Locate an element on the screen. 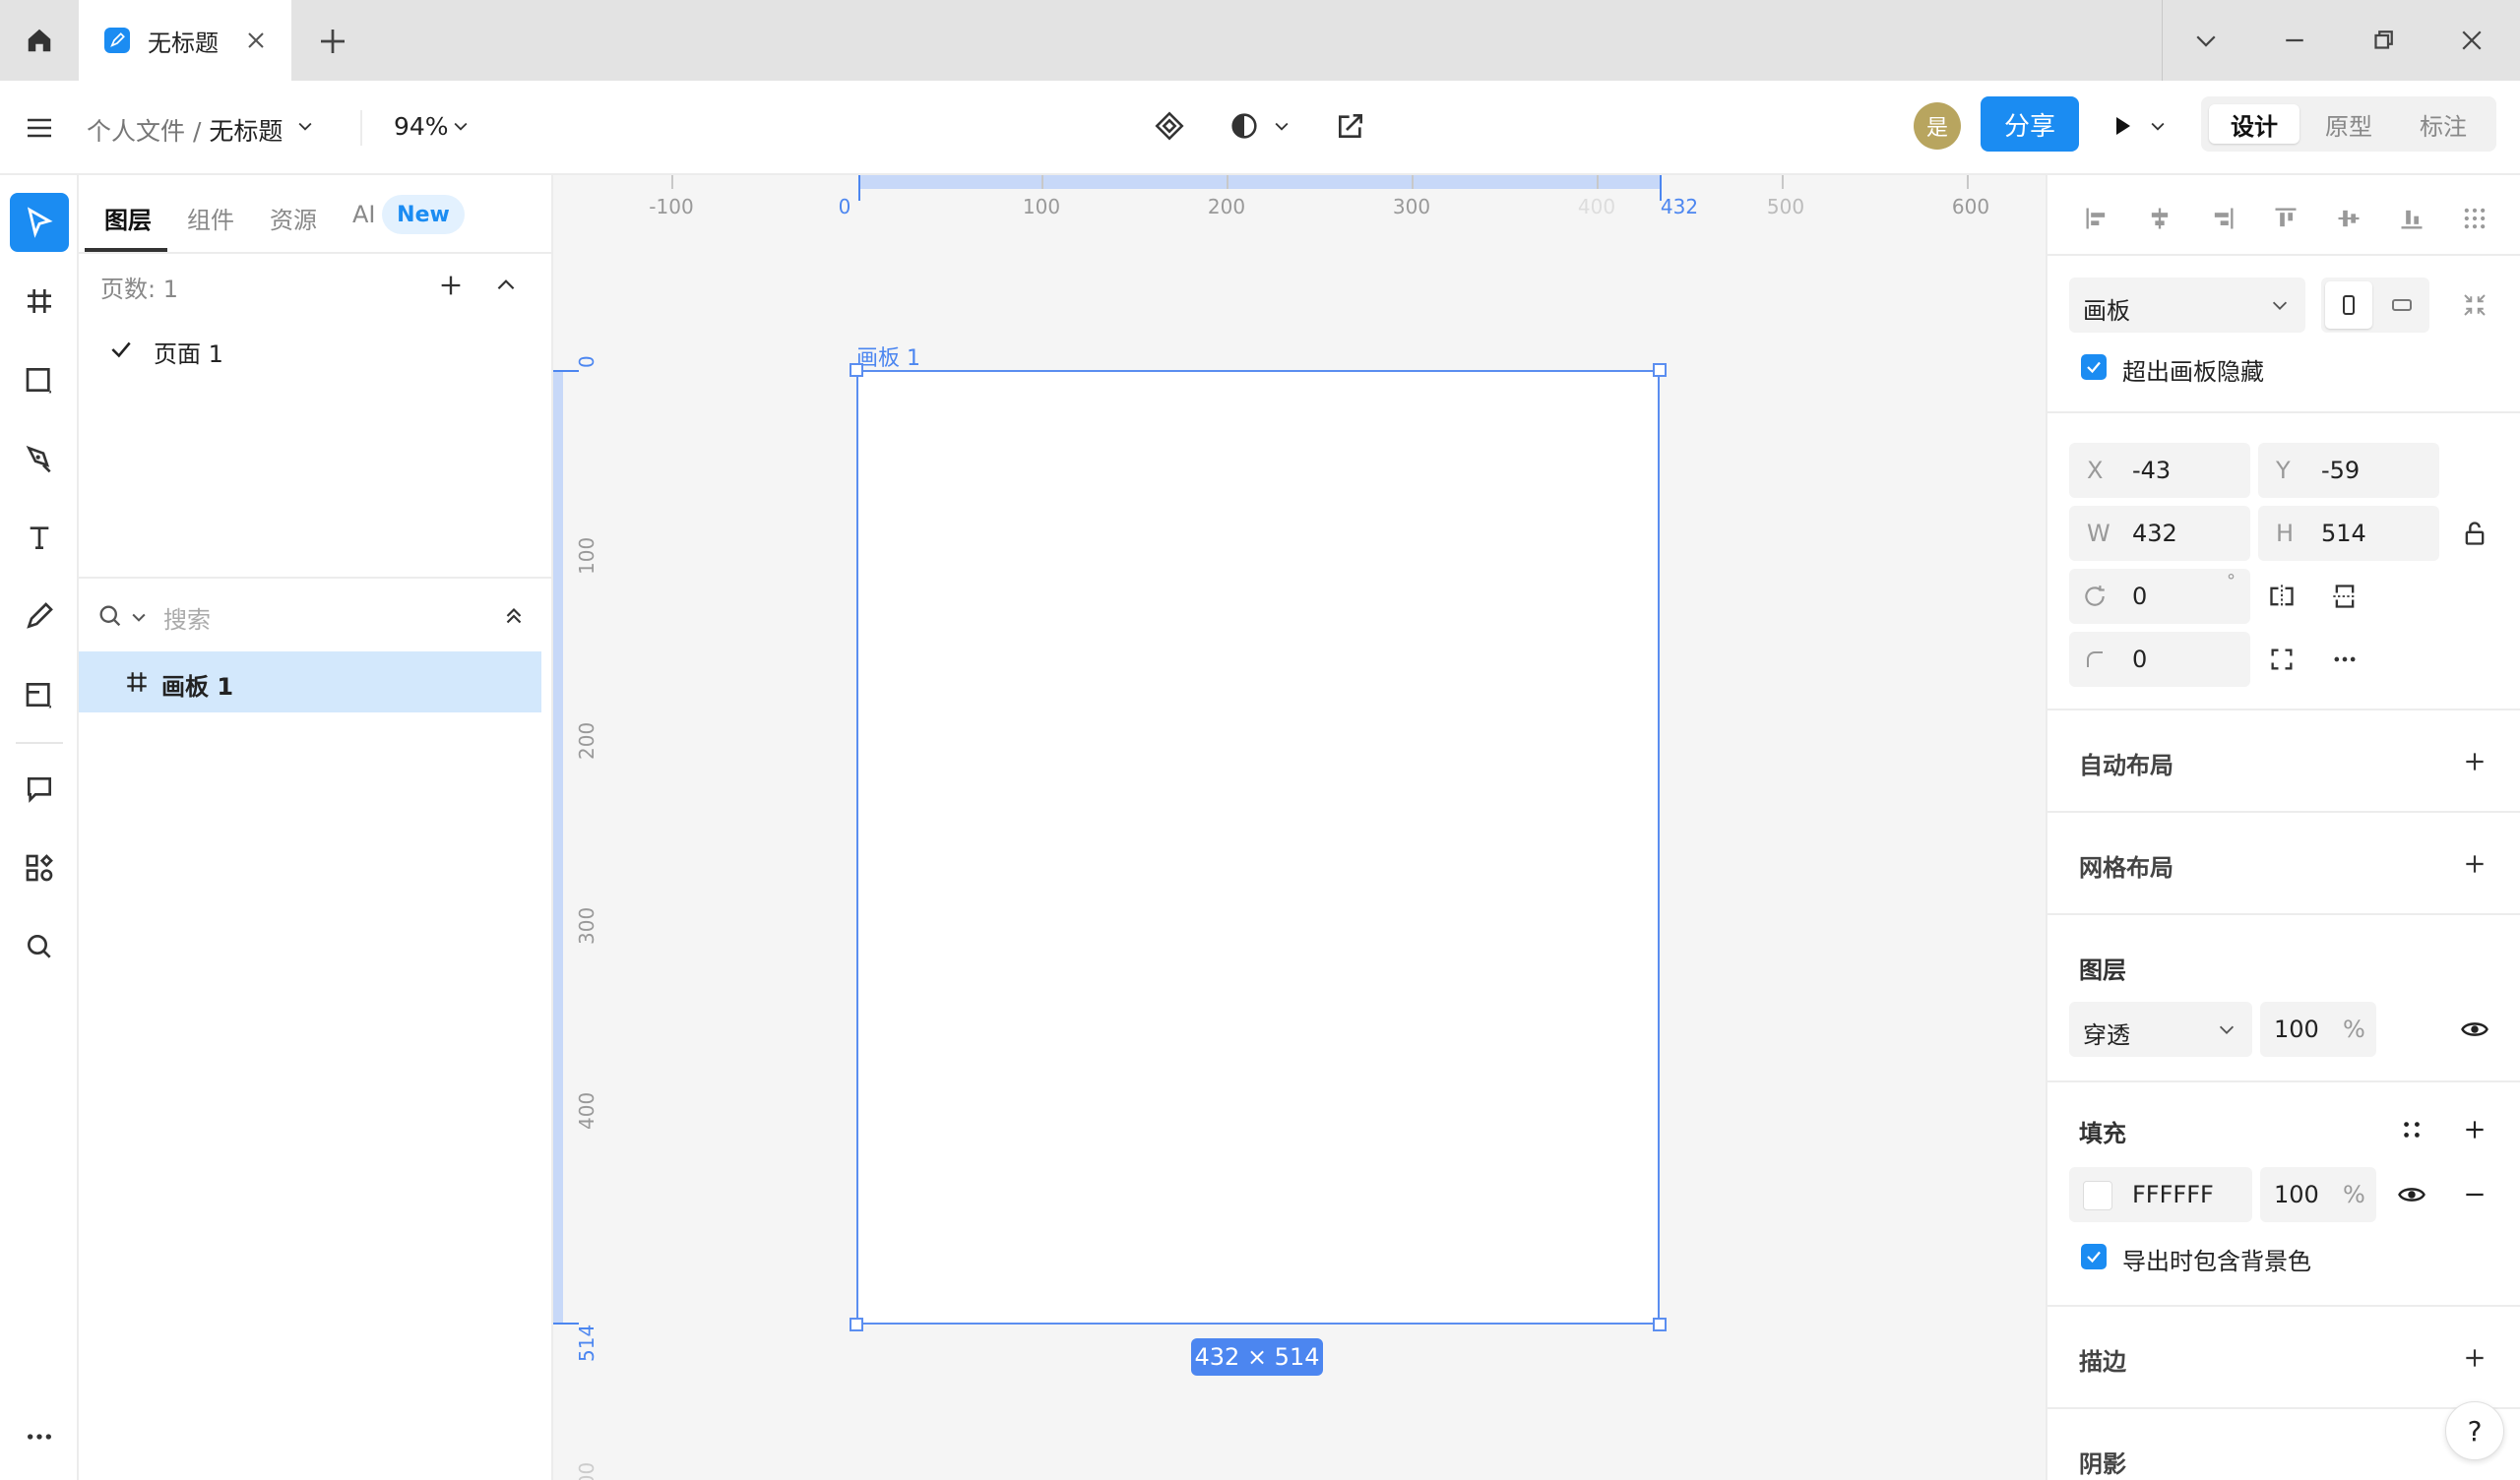 The width and height of the screenshot is (2520, 1480). fill-color-field: FFFFFF is located at coordinates (2160, 1194).